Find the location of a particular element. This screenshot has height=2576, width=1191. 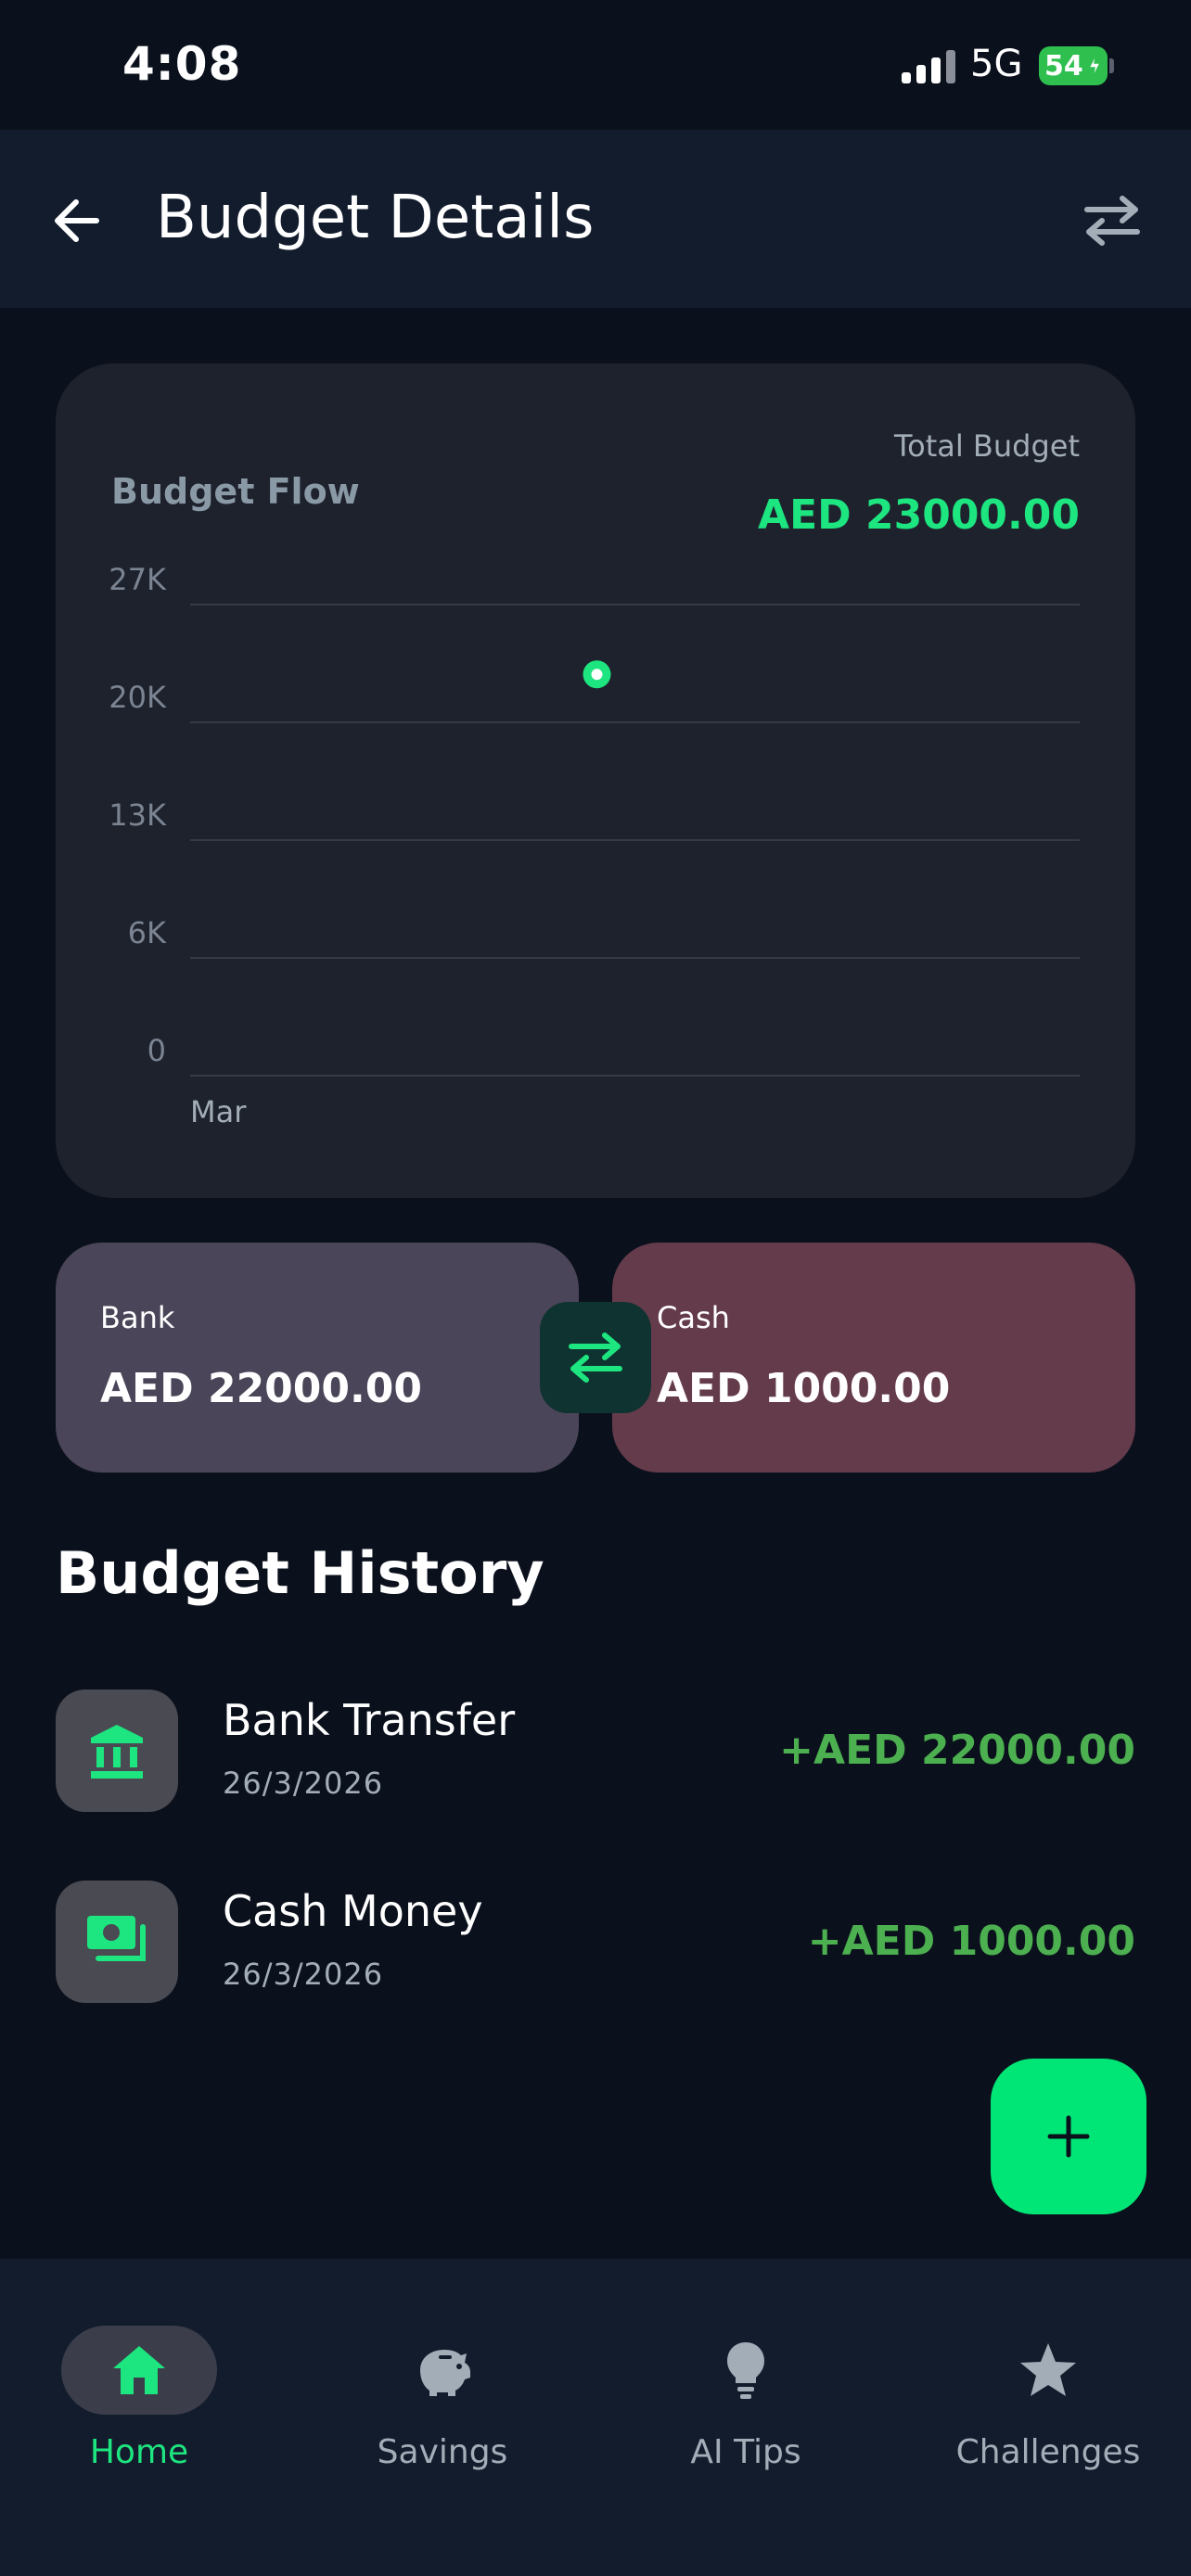

battery-icon: 54 is located at coordinates (1073, 66).